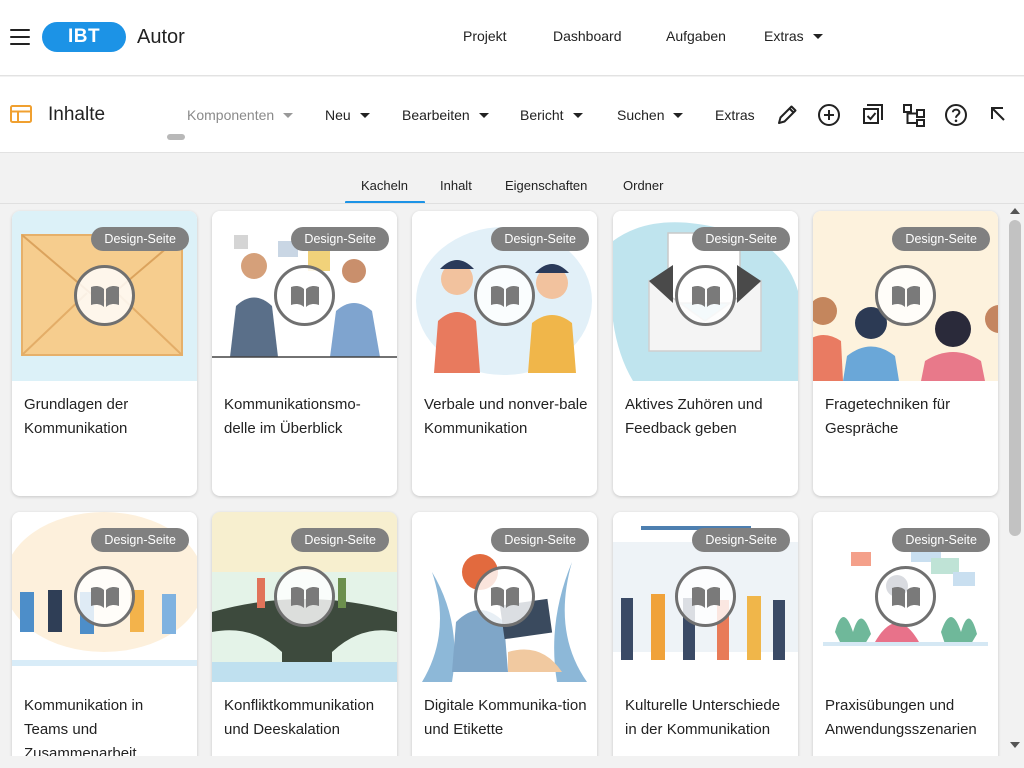 The width and height of the screenshot is (1024, 768). Describe the element at coordinates (829, 115) in the screenshot. I see `add-circle-icon` at that location.